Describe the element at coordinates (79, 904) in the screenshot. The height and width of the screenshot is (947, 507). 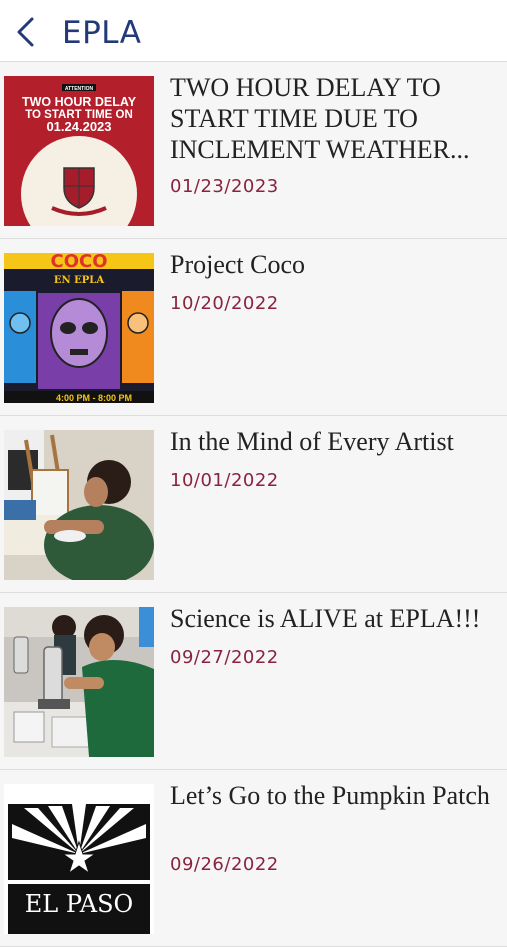
I see `svg-text: EL PASO` at that location.